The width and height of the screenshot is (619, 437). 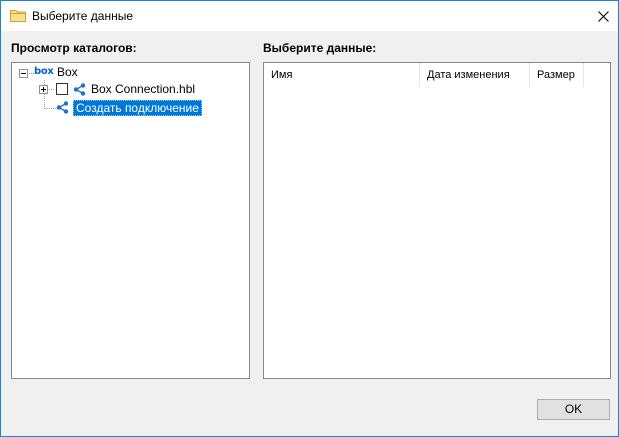 I want to click on connection-checkbox, so click(x=62, y=89).